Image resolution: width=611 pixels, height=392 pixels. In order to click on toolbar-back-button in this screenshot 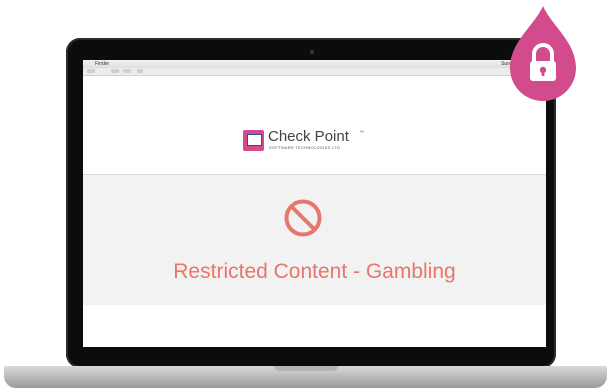, I will do `click(91, 71)`.